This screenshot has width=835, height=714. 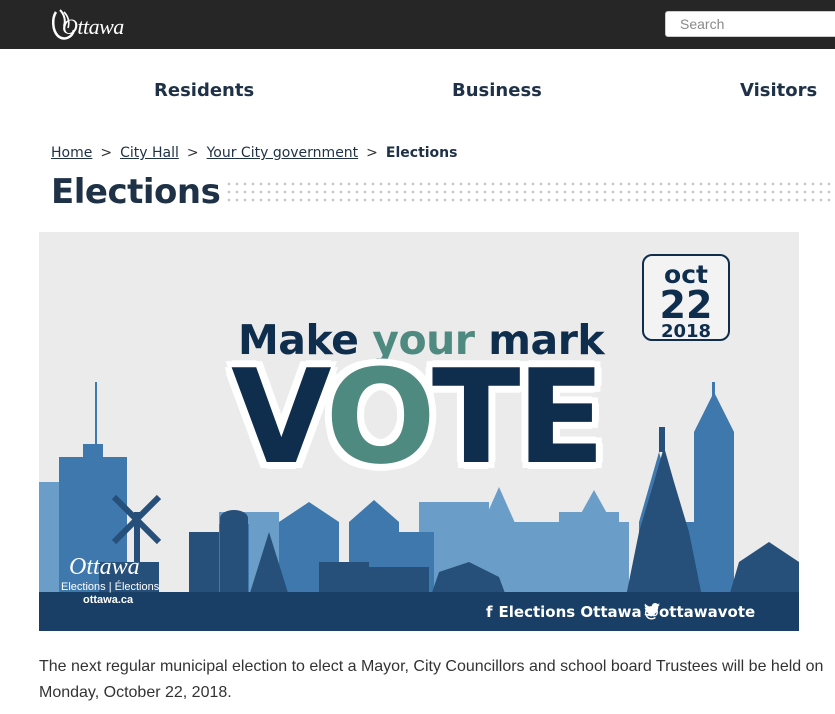 I want to click on twitter-handle: @ottawavote, so click(x=699, y=612).